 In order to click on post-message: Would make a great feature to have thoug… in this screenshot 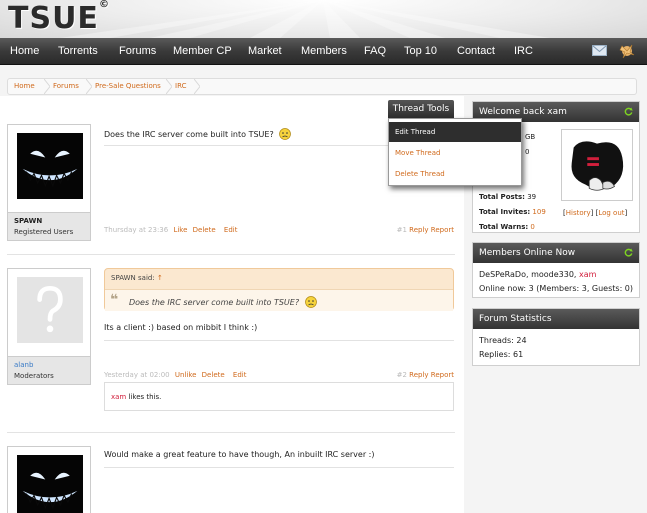, I will do `click(239, 454)`.